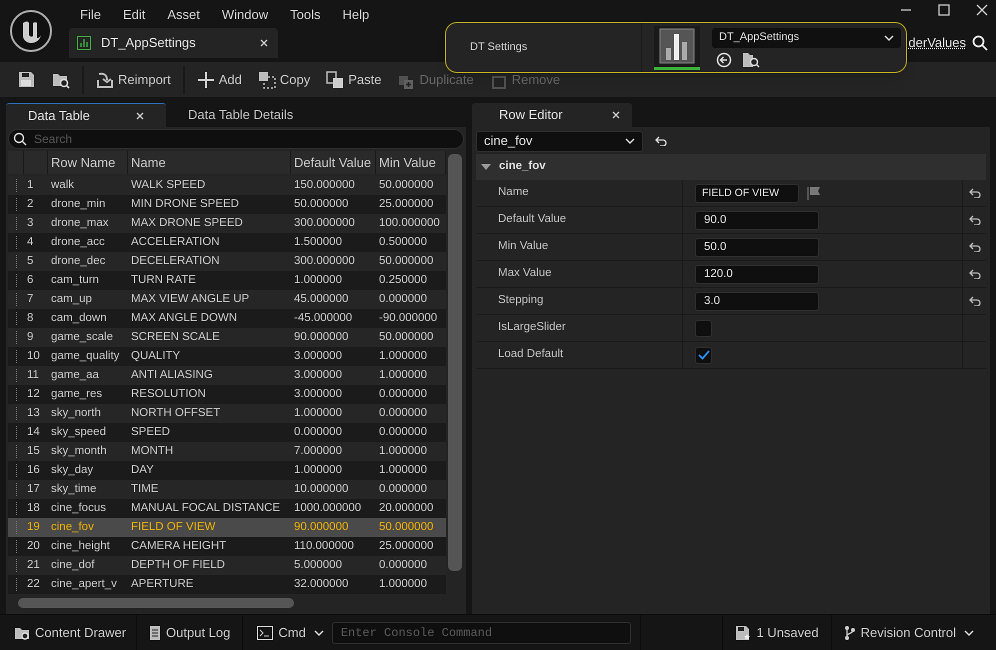  What do you see at coordinates (559, 141) in the screenshot?
I see `row-dropdown: cine_fov` at bounding box center [559, 141].